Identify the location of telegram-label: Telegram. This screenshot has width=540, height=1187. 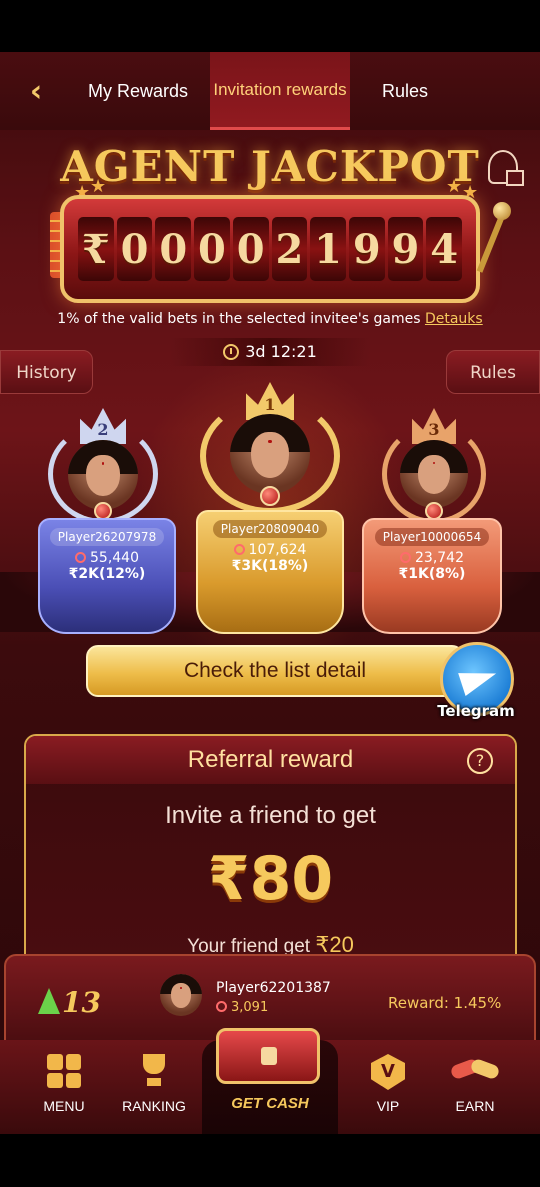
(476, 711).